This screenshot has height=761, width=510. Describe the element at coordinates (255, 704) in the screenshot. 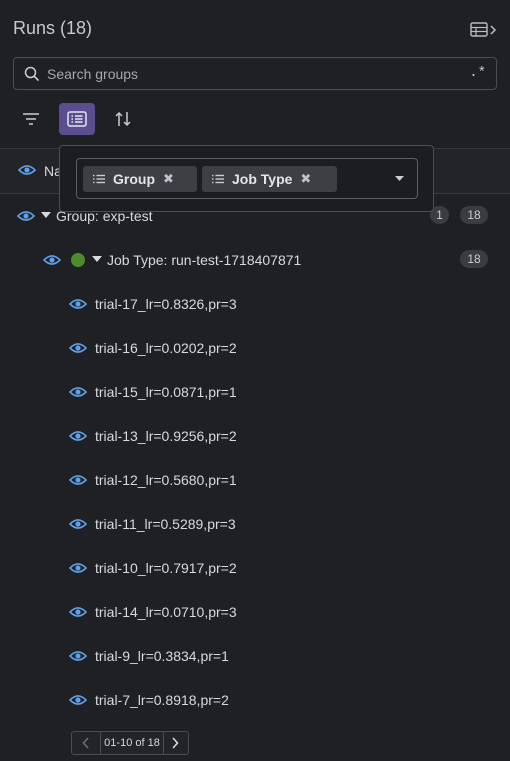

I see `run-row: trial-7_lr=0.8918,pr=2` at that location.